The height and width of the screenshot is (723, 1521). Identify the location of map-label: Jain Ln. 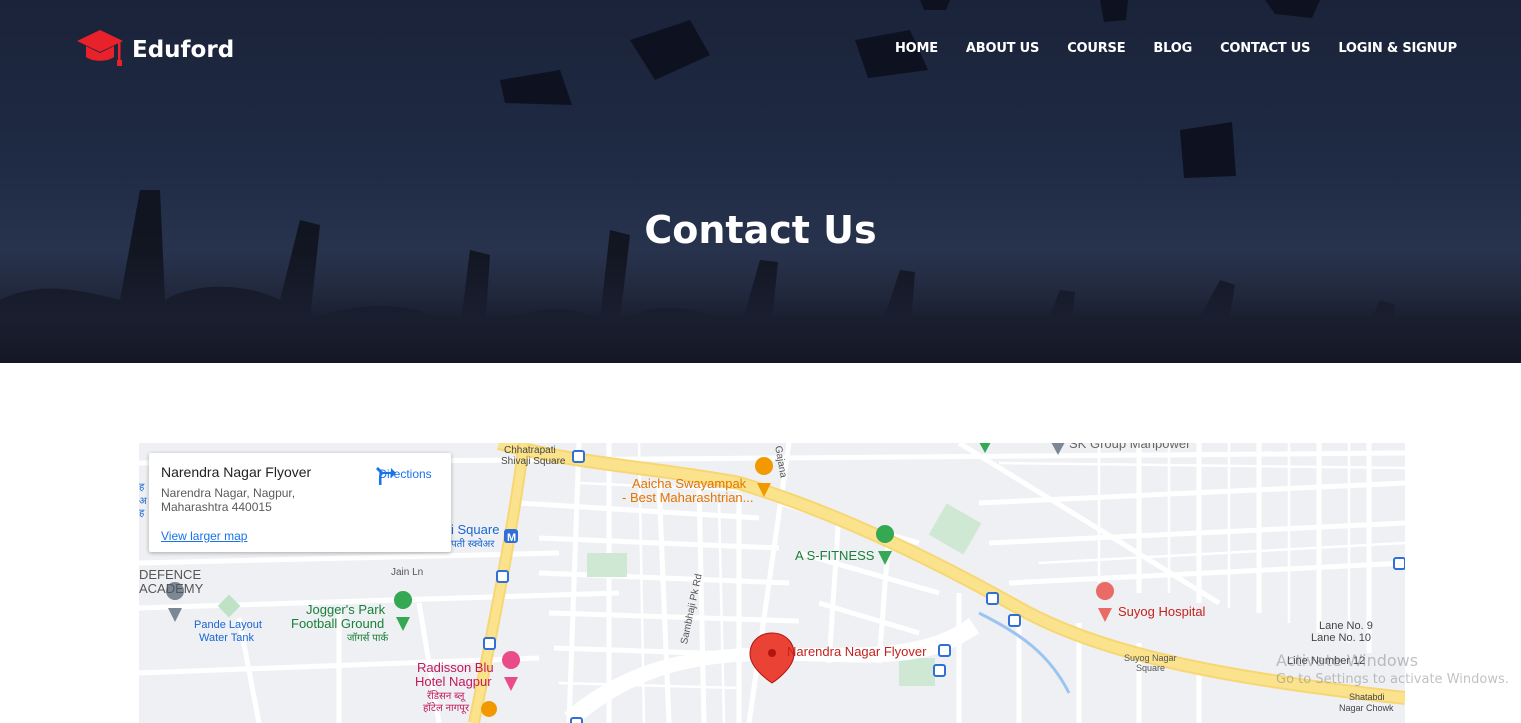
(407, 572).